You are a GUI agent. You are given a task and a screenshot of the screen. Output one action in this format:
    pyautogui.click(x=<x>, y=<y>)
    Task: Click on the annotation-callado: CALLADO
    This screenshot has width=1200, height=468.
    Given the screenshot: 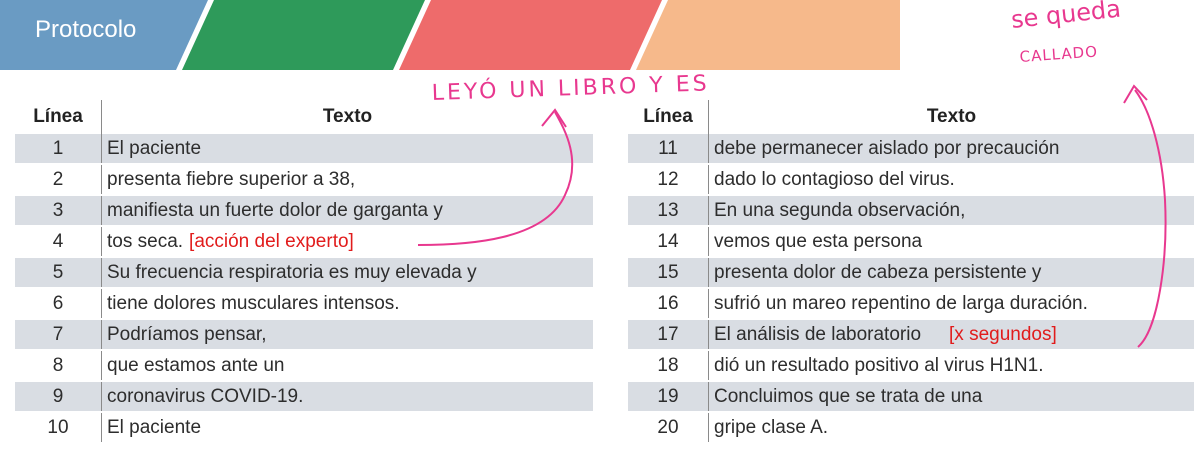 What is the action you would take?
    pyautogui.click(x=1058, y=54)
    